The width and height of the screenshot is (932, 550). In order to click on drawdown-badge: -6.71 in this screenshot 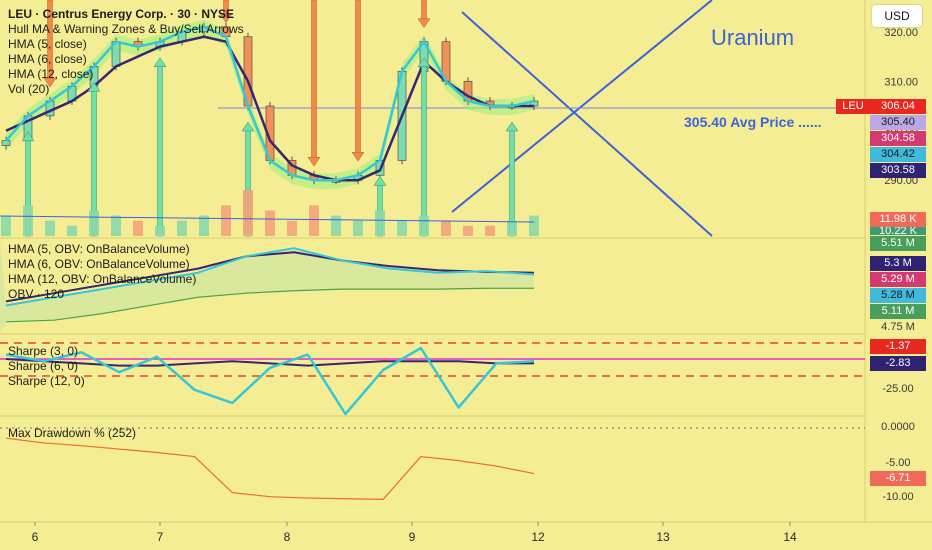, I will do `click(898, 478)`.